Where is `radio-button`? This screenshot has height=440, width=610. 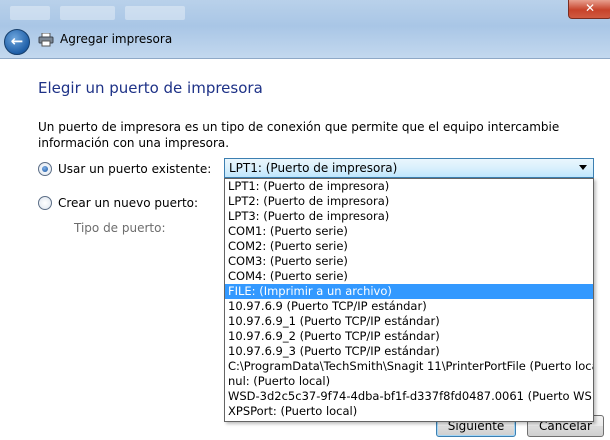 radio-button is located at coordinates (45, 203).